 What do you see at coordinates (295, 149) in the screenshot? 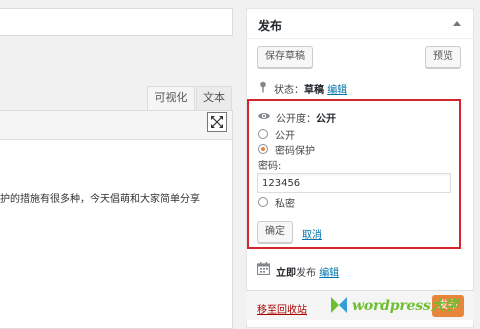
I see `option-password-label: 密码保护` at bounding box center [295, 149].